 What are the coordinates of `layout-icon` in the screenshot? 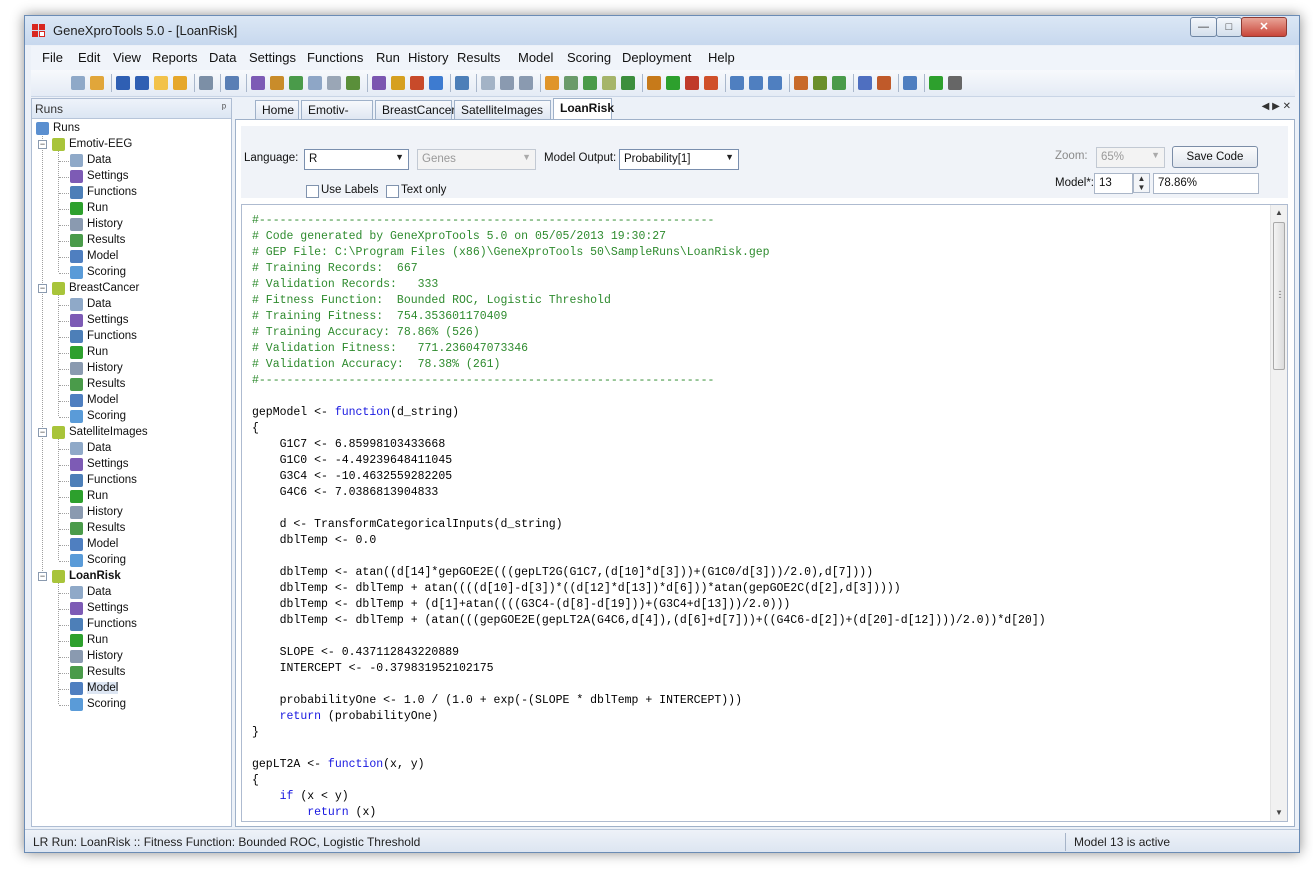 It's located at (737, 83).